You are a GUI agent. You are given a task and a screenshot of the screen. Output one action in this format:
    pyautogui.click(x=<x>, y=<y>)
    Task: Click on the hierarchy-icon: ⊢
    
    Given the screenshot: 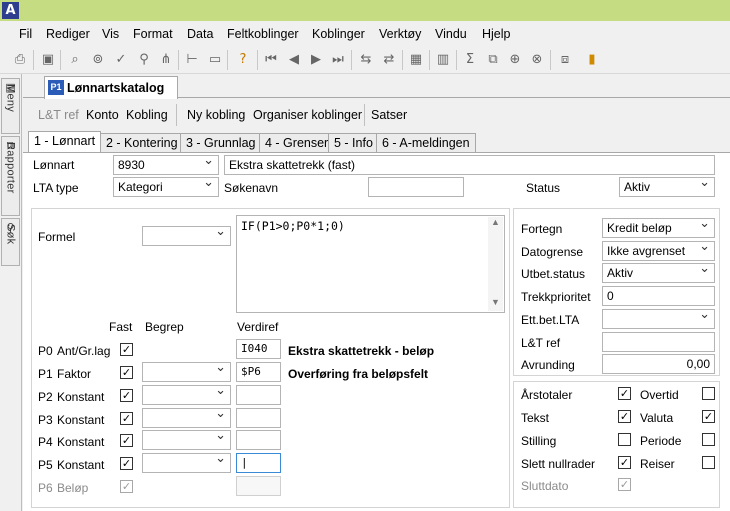 What is the action you would take?
    pyautogui.click(x=192, y=60)
    